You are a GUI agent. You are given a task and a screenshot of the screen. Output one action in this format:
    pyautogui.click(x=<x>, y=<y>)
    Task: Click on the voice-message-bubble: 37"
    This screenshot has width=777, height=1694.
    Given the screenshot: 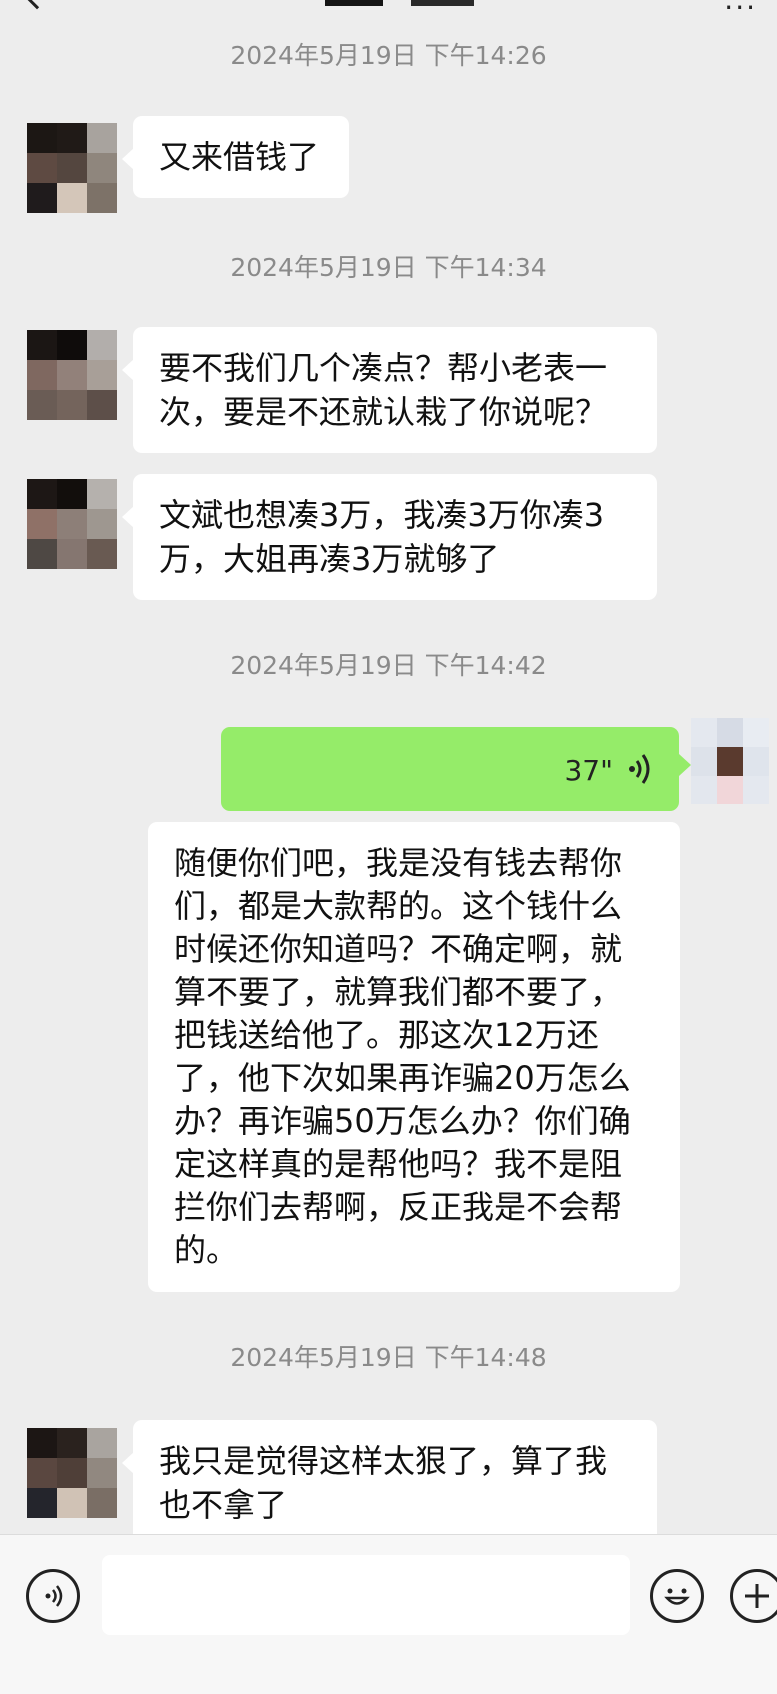 What is the action you would take?
    pyautogui.click(x=456, y=769)
    